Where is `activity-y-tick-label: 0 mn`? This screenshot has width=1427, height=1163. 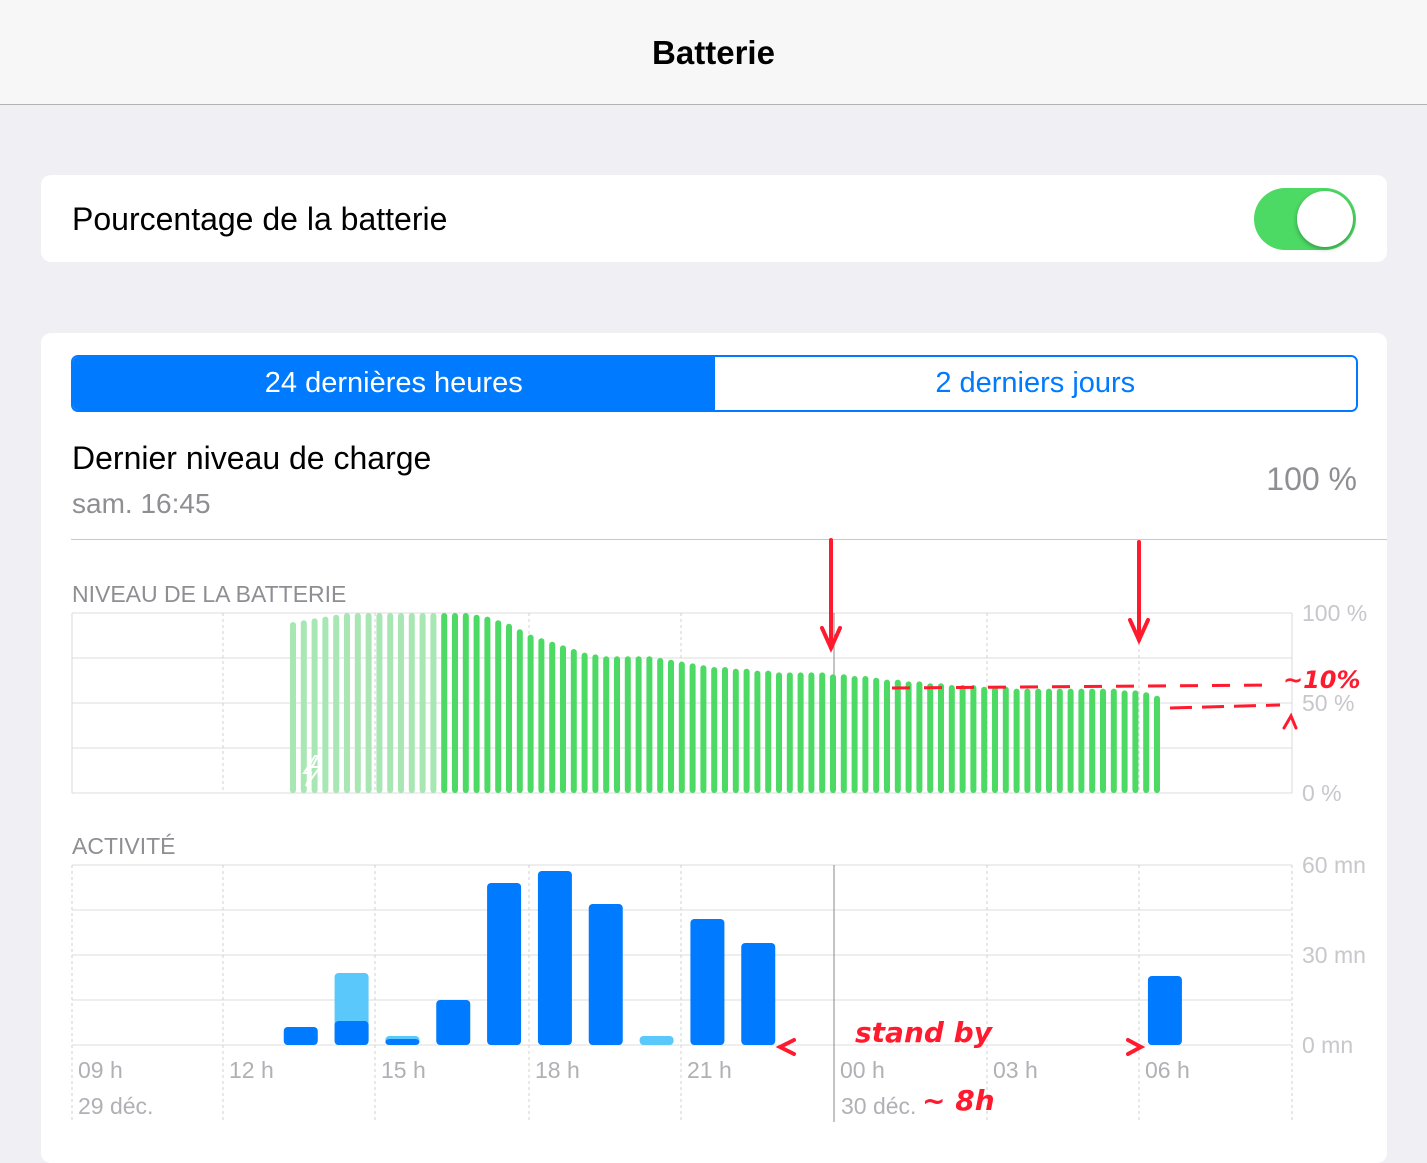
activity-y-tick-label: 0 mn is located at coordinates (1327, 1045).